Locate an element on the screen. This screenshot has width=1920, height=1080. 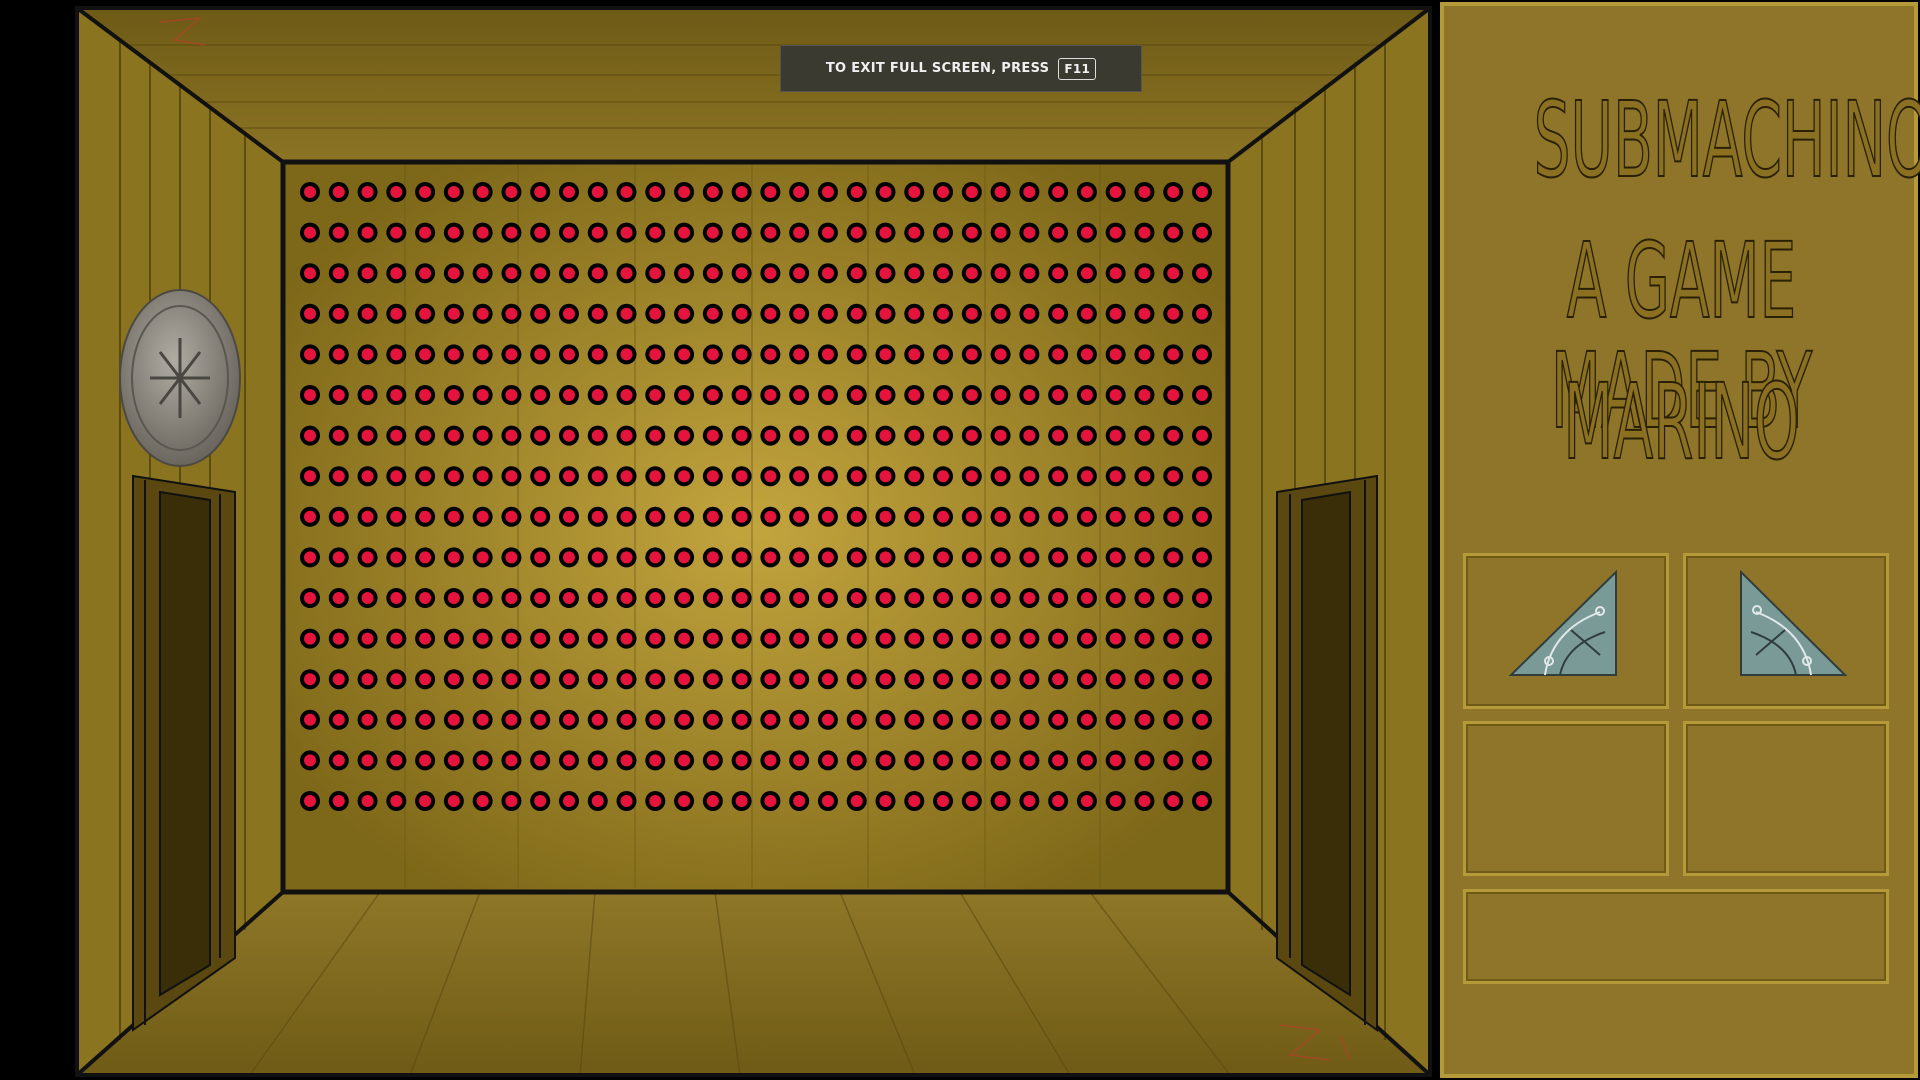
f11-key-badge: F11 is located at coordinates (1077, 68).